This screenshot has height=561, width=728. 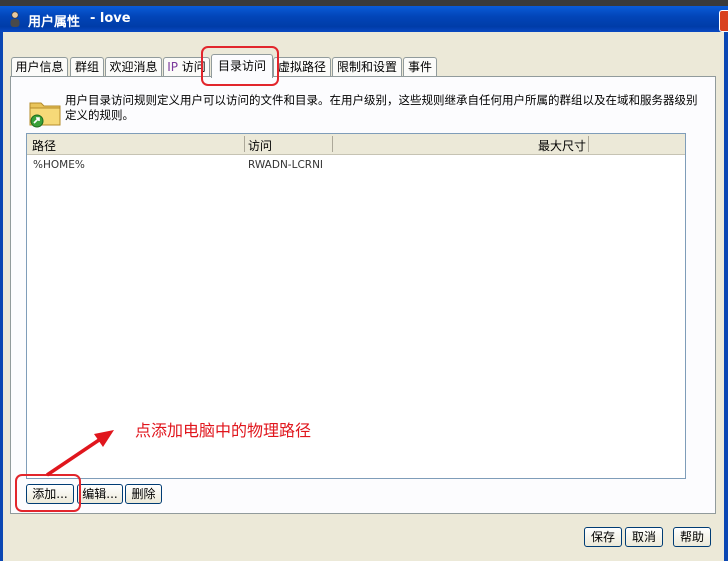 I want to click on annotation-text: 点添加电脑中的物理路径, so click(x=223, y=430).